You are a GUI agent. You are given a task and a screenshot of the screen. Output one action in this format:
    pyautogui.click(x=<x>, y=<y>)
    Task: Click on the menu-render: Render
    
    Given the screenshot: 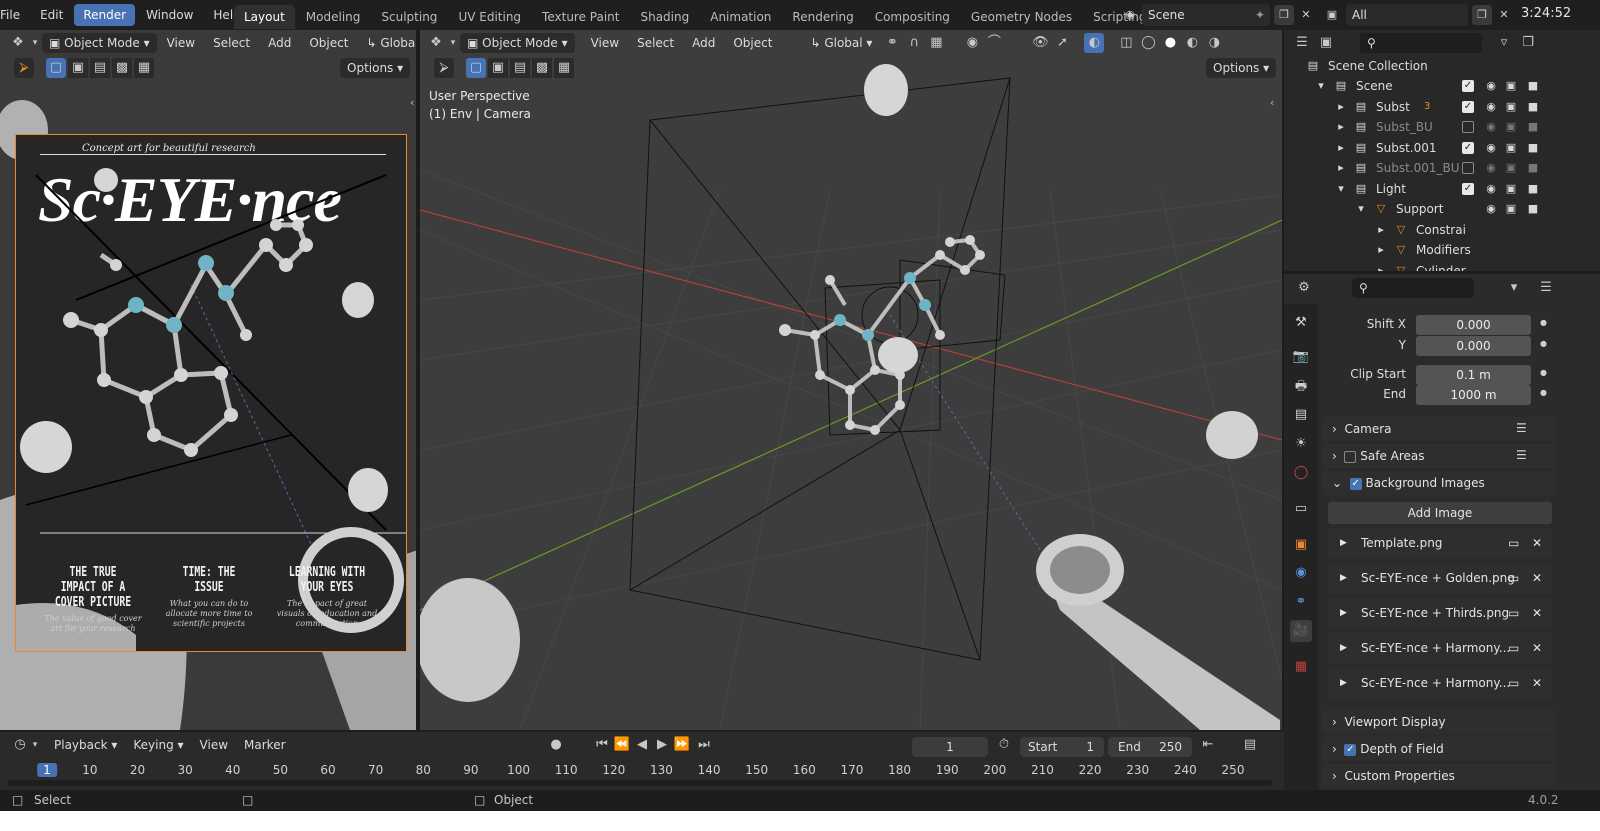 What is the action you would take?
    pyautogui.click(x=105, y=15)
    